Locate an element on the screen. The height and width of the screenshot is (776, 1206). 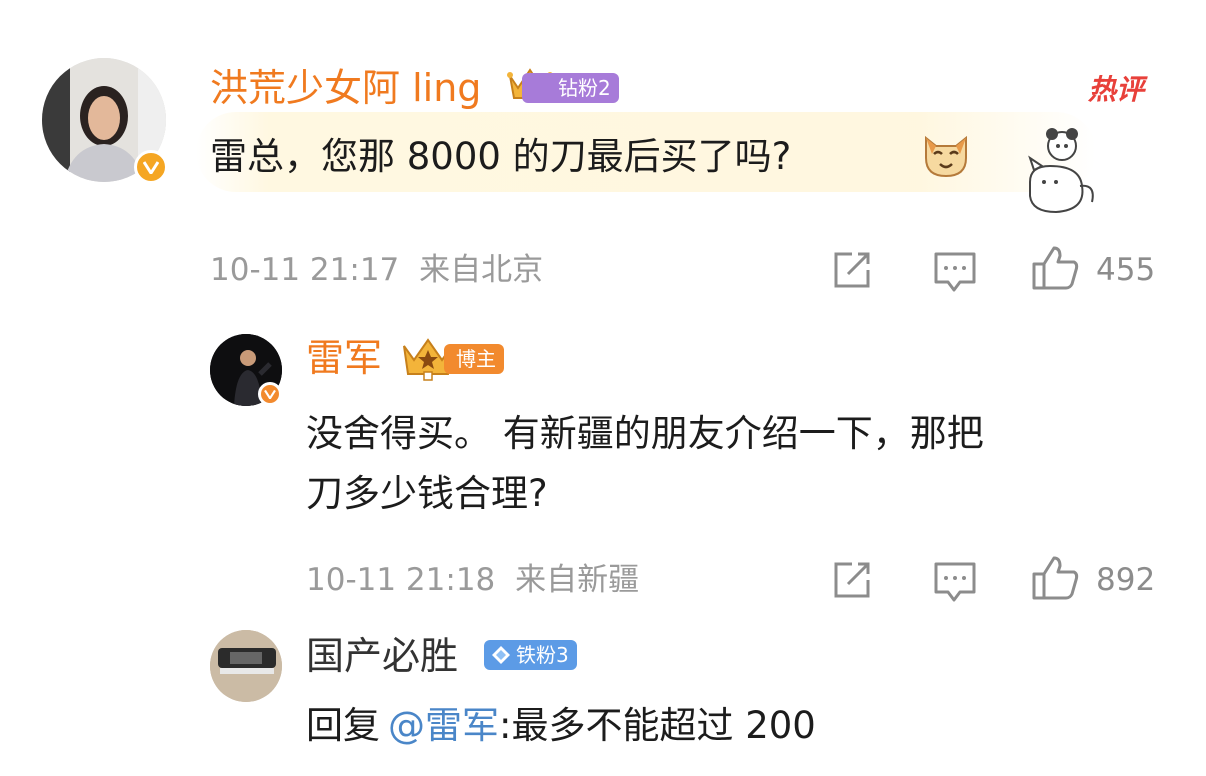
emoji-cat-icon is located at coordinates (946, 156).